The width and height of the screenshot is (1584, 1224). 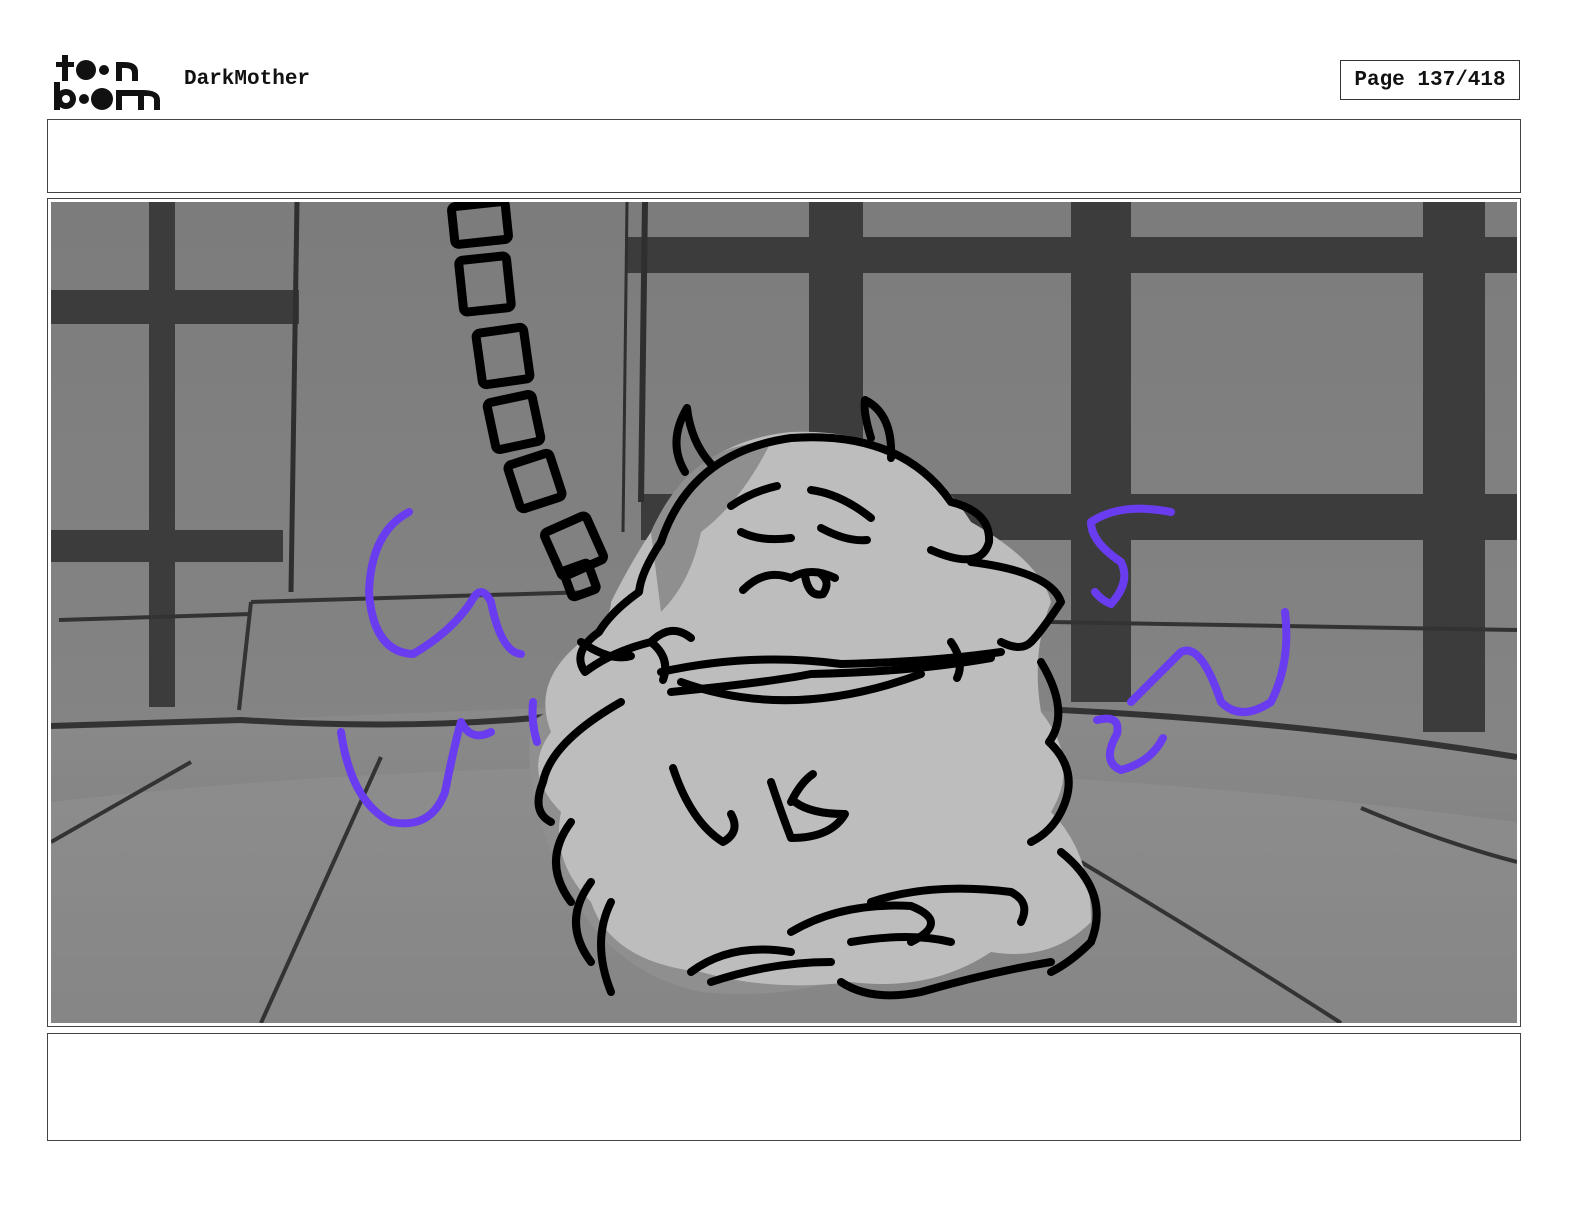 What do you see at coordinates (784, 156) in the screenshot?
I see `action-notes-box` at bounding box center [784, 156].